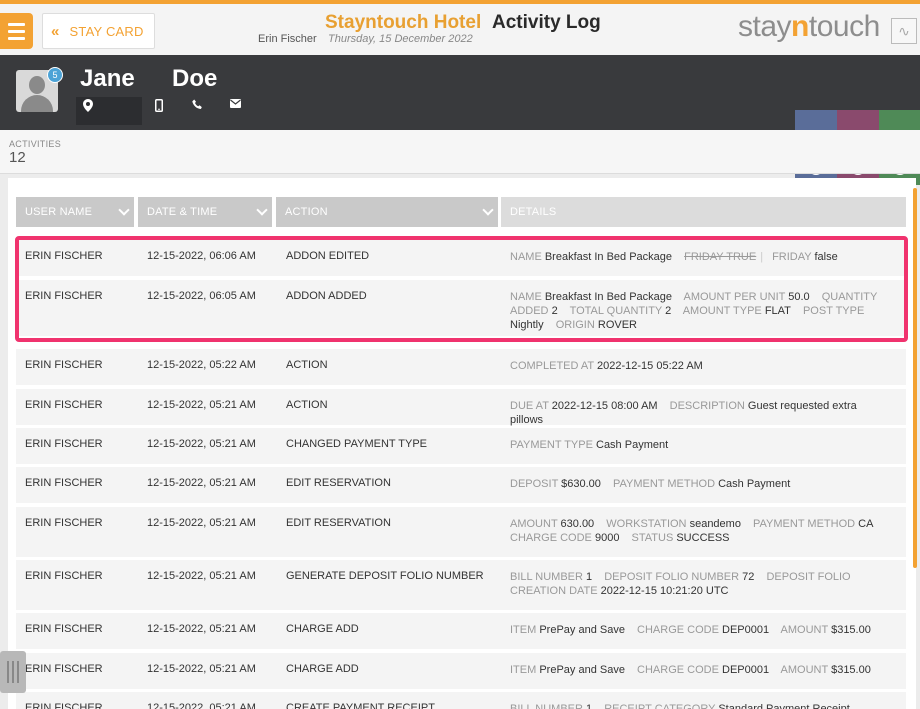 The width and height of the screenshot is (920, 709). What do you see at coordinates (748, 577) in the screenshot?
I see `detail-value: 72` at bounding box center [748, 577].